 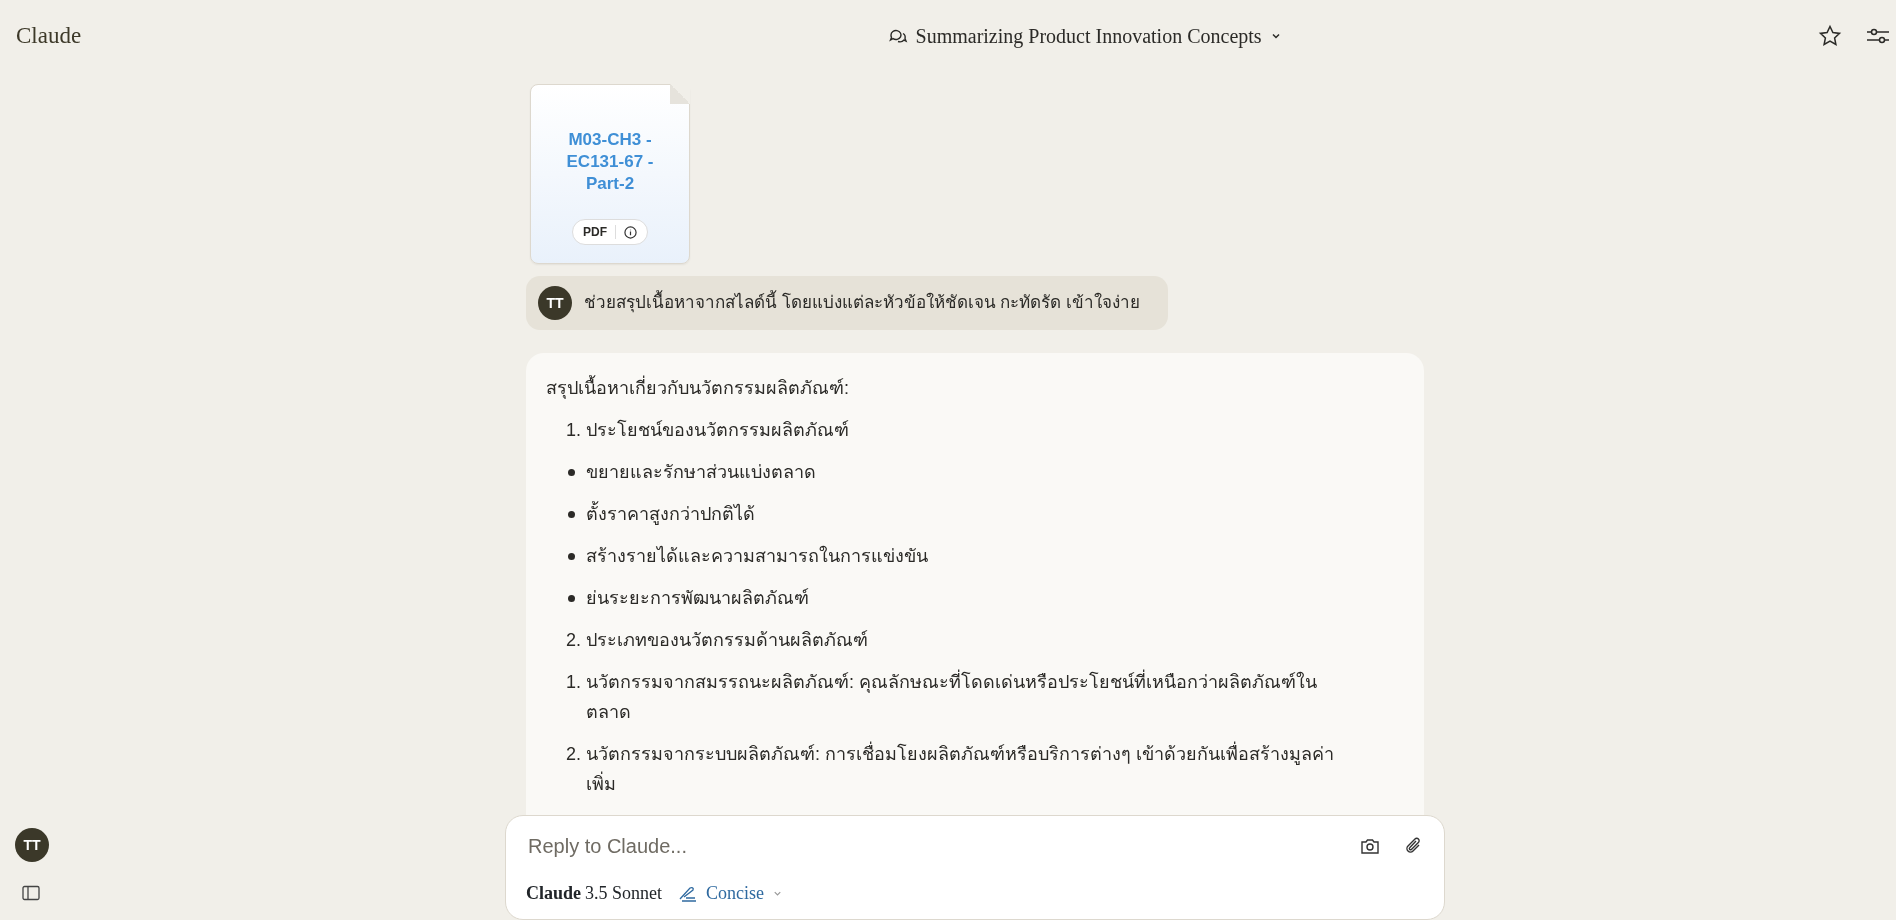 I want to click on response-intro: สรุปเนื้อหาเกี่ยวกับนวัตกรรมผลิตภัณฑ์:, so click(x=975, y=388).